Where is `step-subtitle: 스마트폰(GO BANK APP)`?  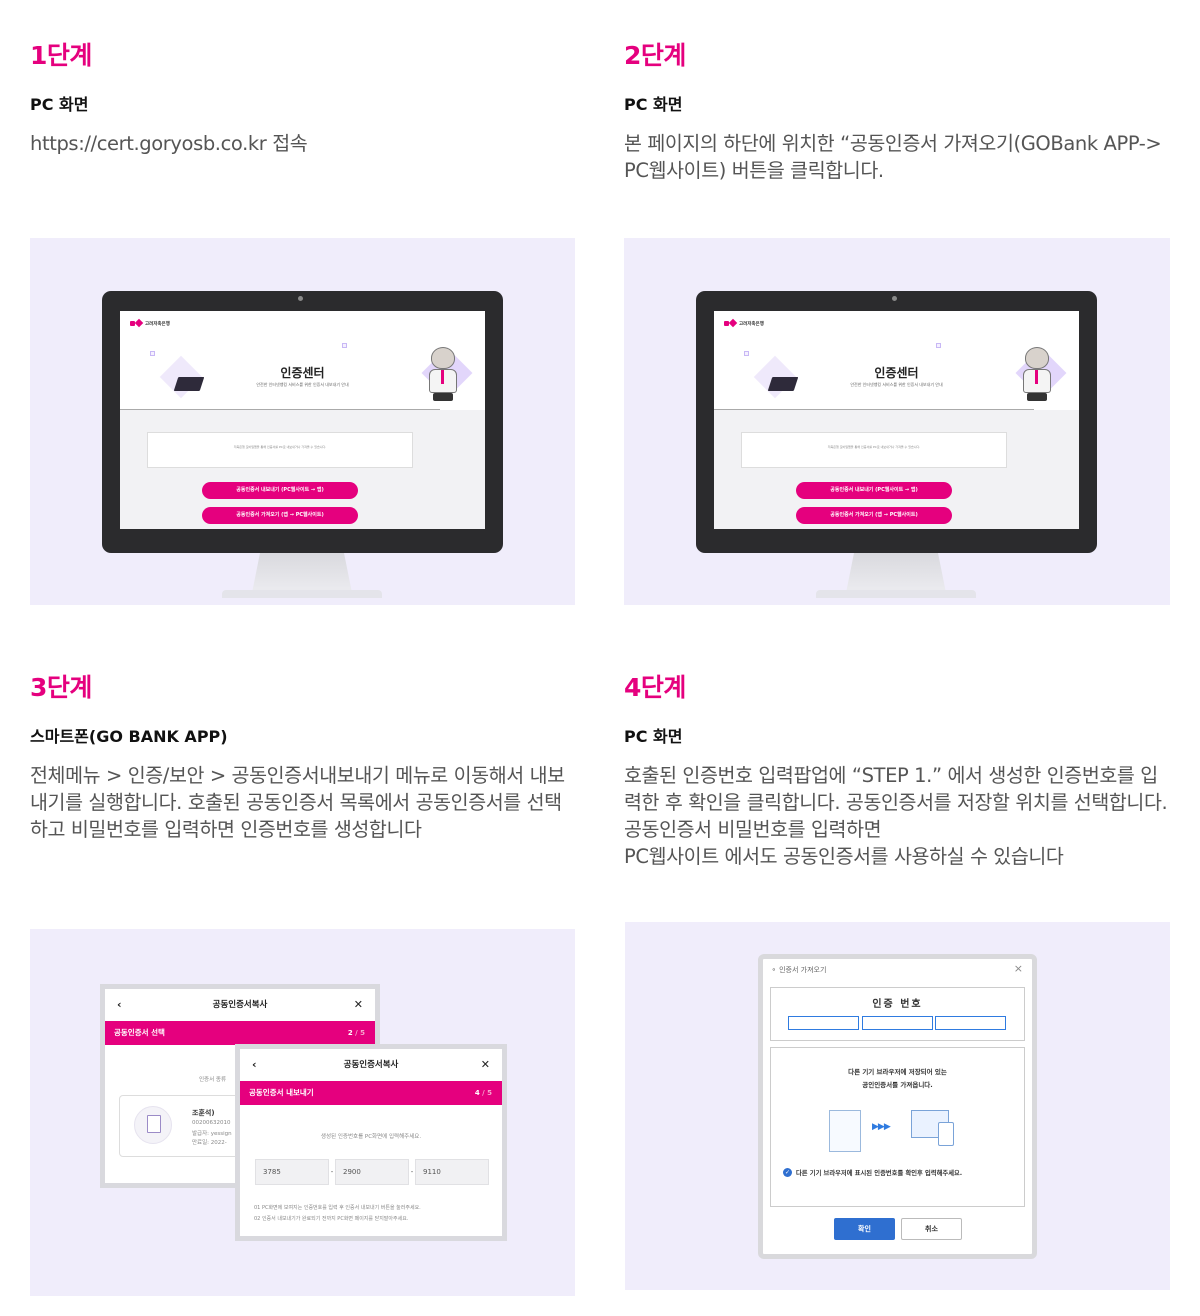
step-subtitle: 스마트폰(GO BANK APP) is located at coordinates (129, 736).